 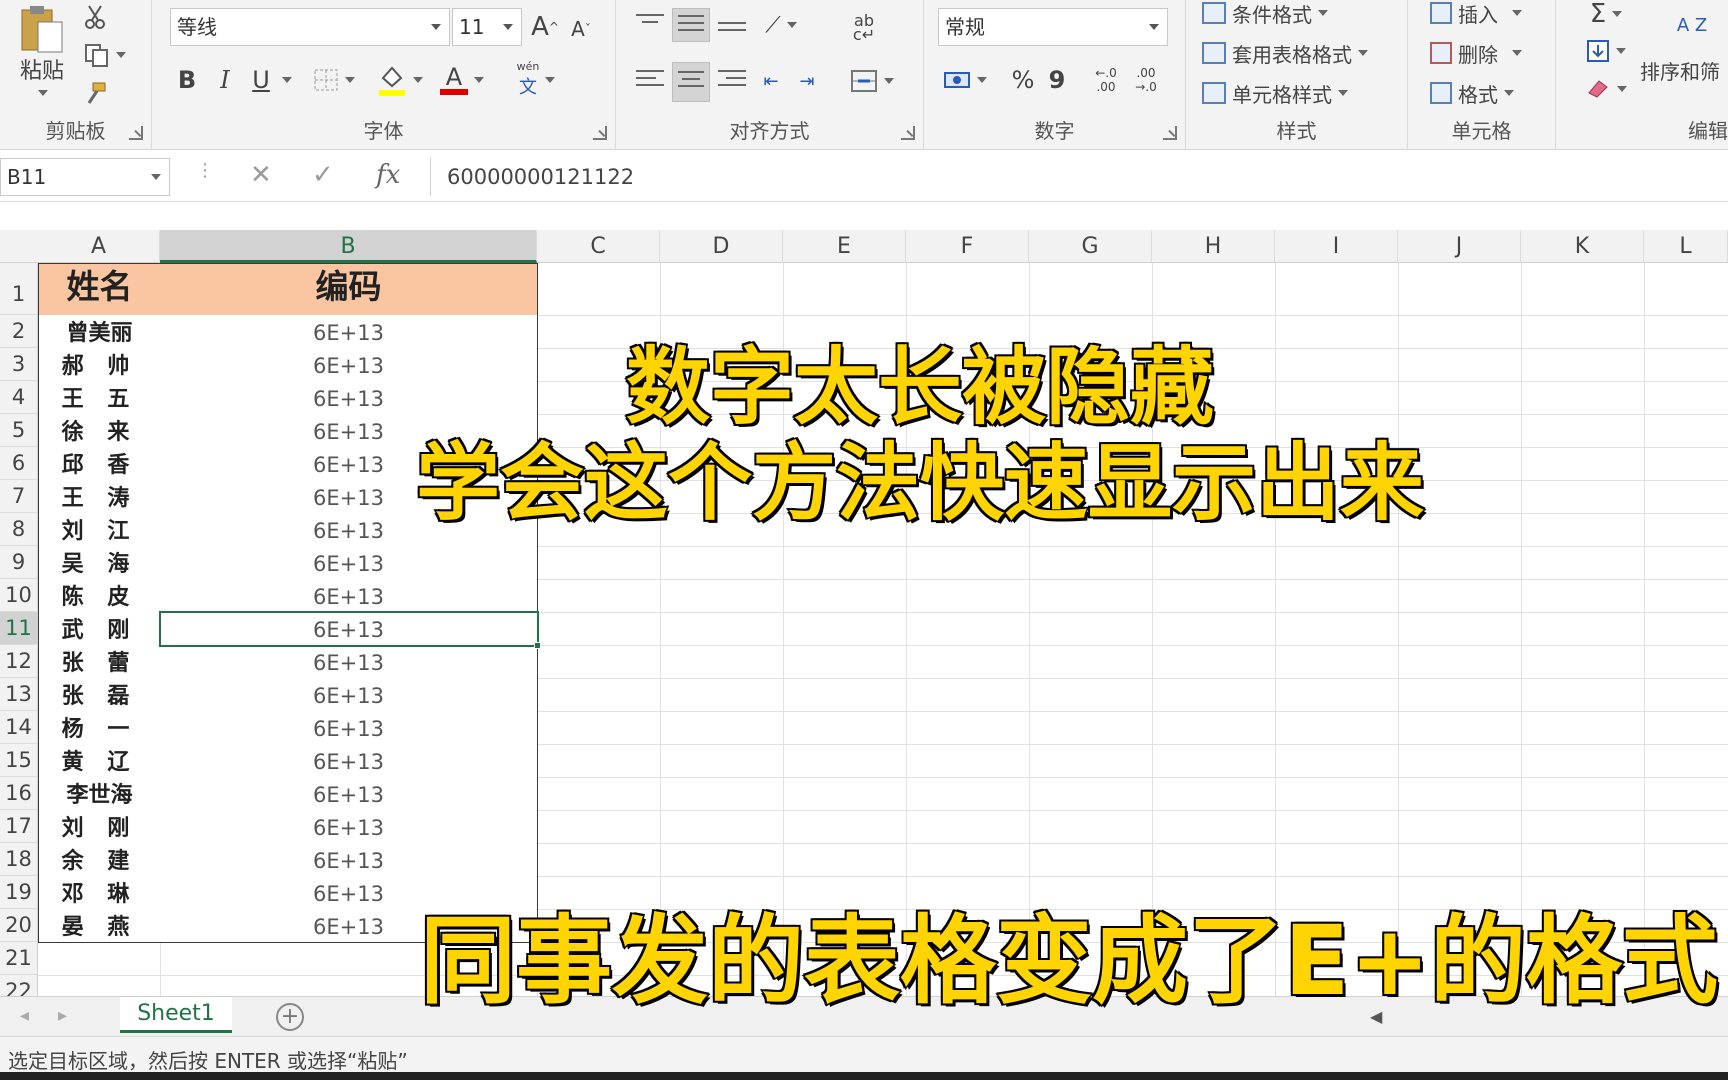 What do you see at coordinates (1692, 26) in the screenshot?
I see `sort-filter-icon: A Z` at bounding box center [1692, 26].